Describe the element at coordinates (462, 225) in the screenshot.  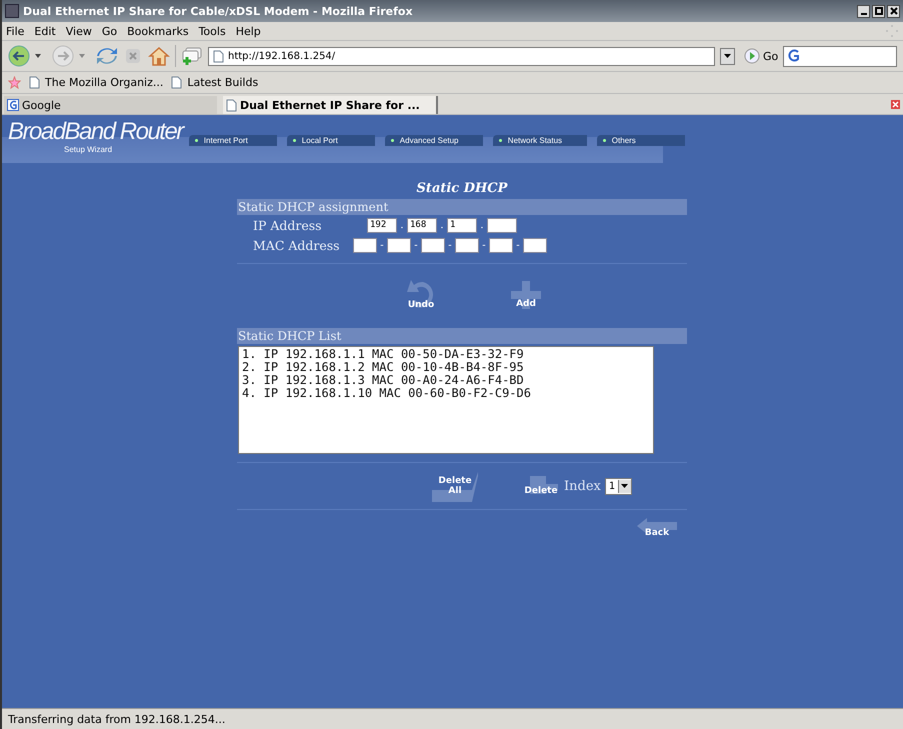
I see `ip-octet-field: 1` at that location.